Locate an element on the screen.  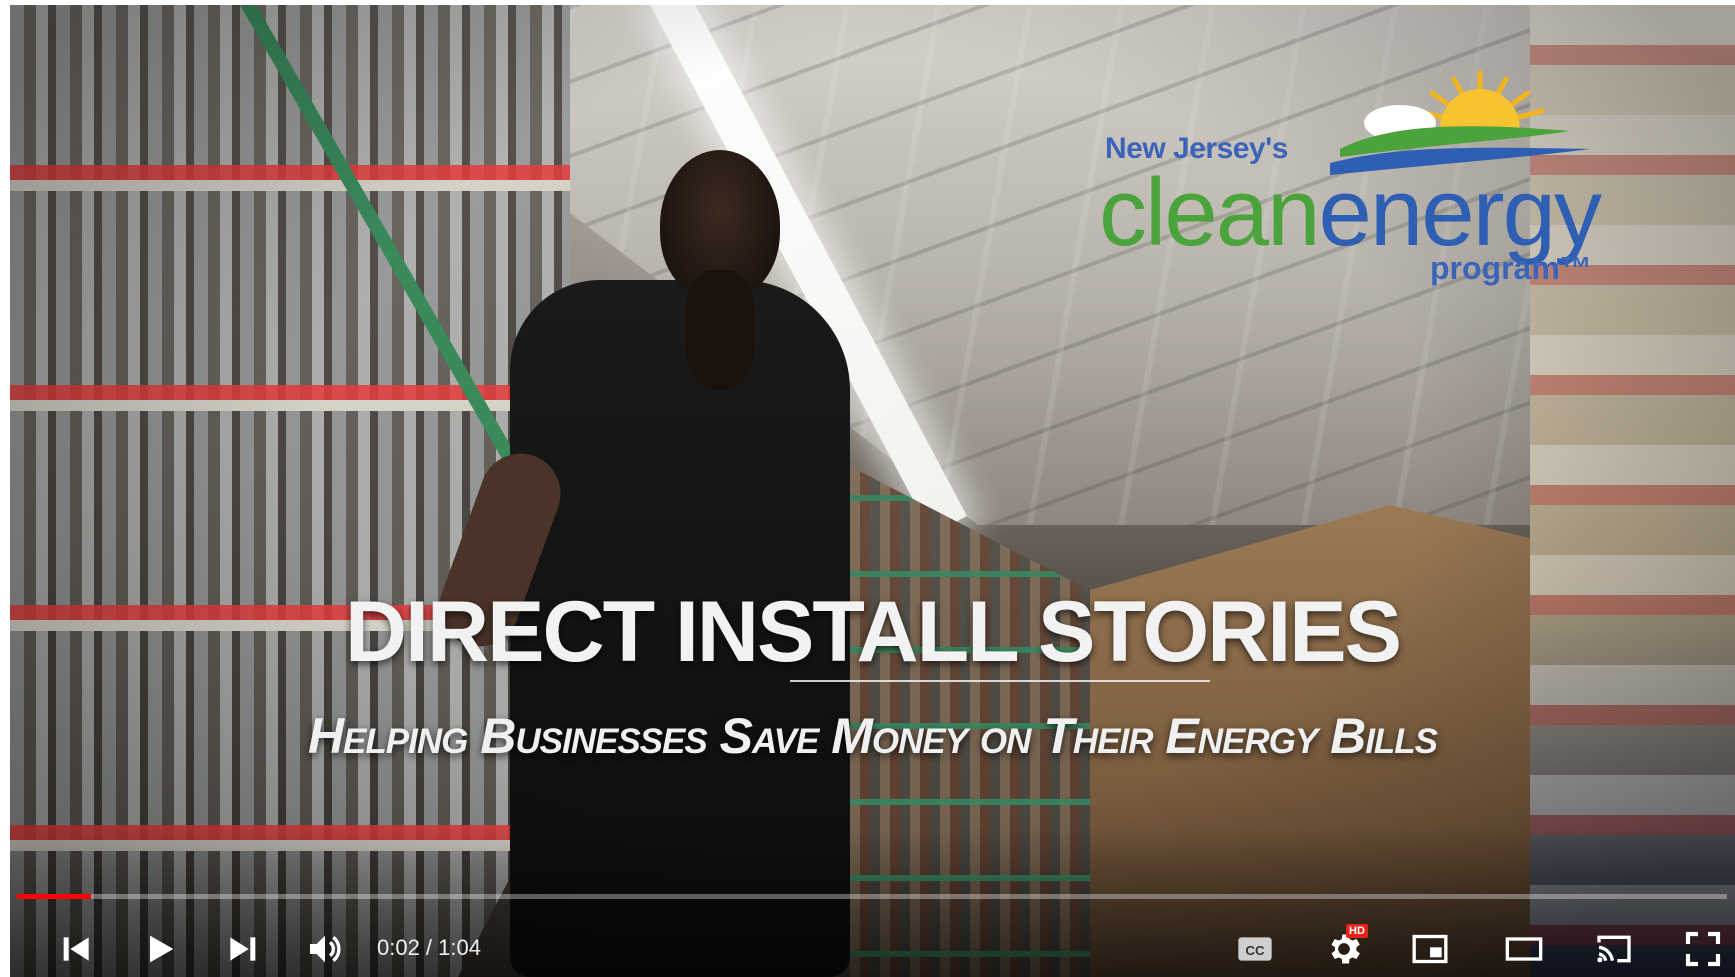
svg-text: CC is located at coordinates (1255, 950).